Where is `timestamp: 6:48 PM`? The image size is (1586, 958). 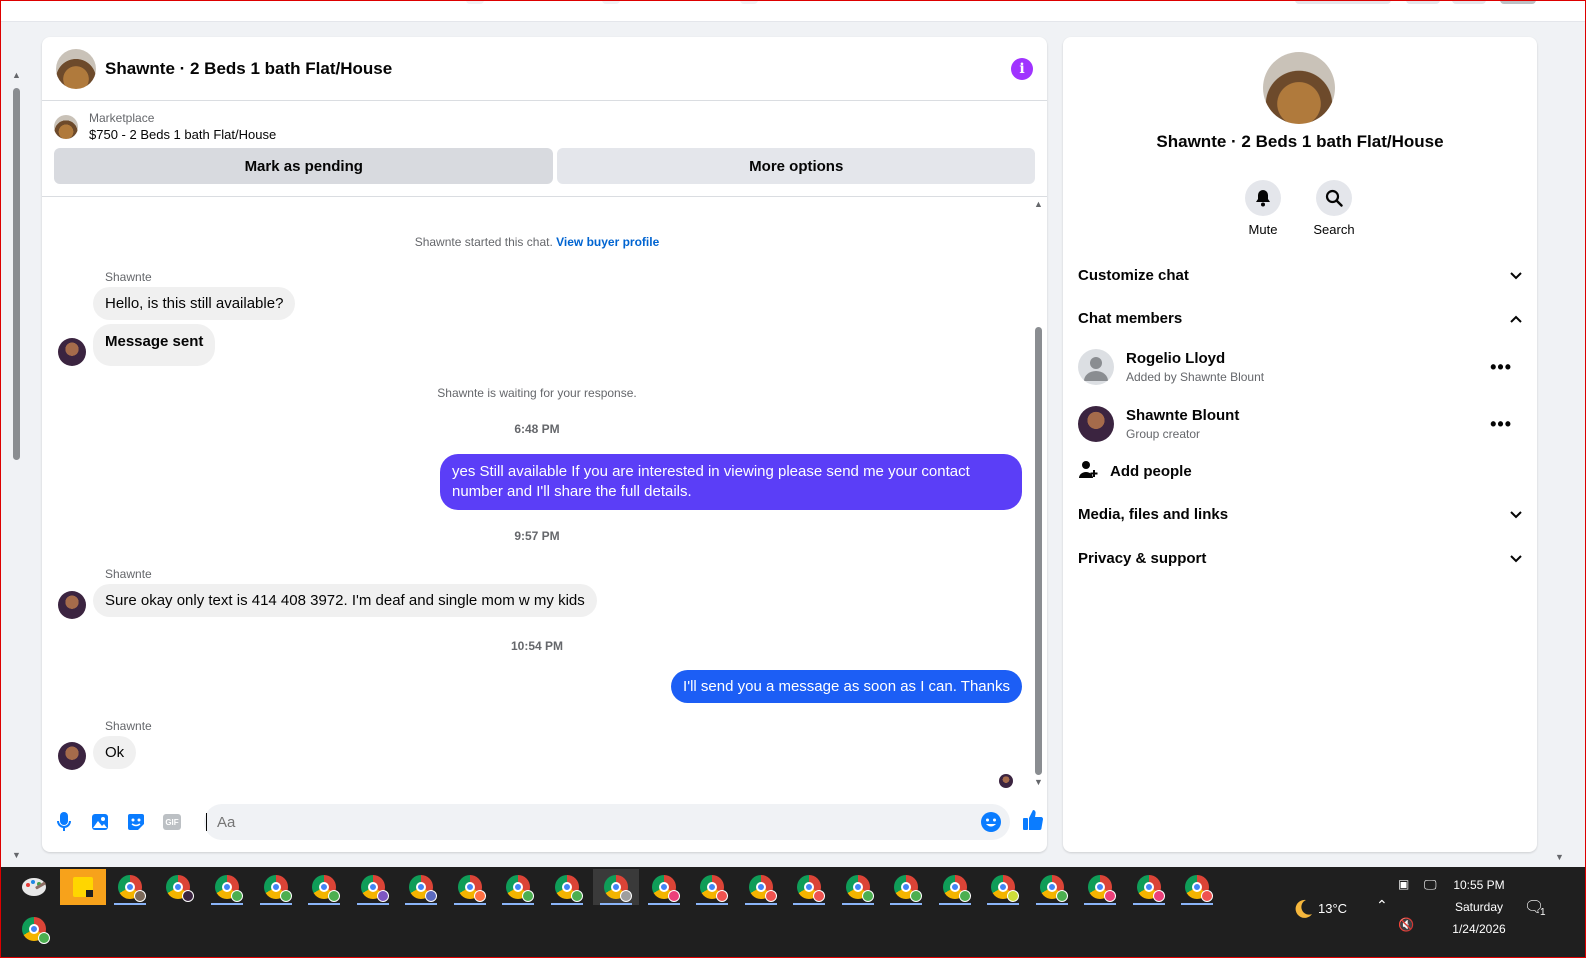 timestamp: 6:48 PM is located at coordinates (537, 429).